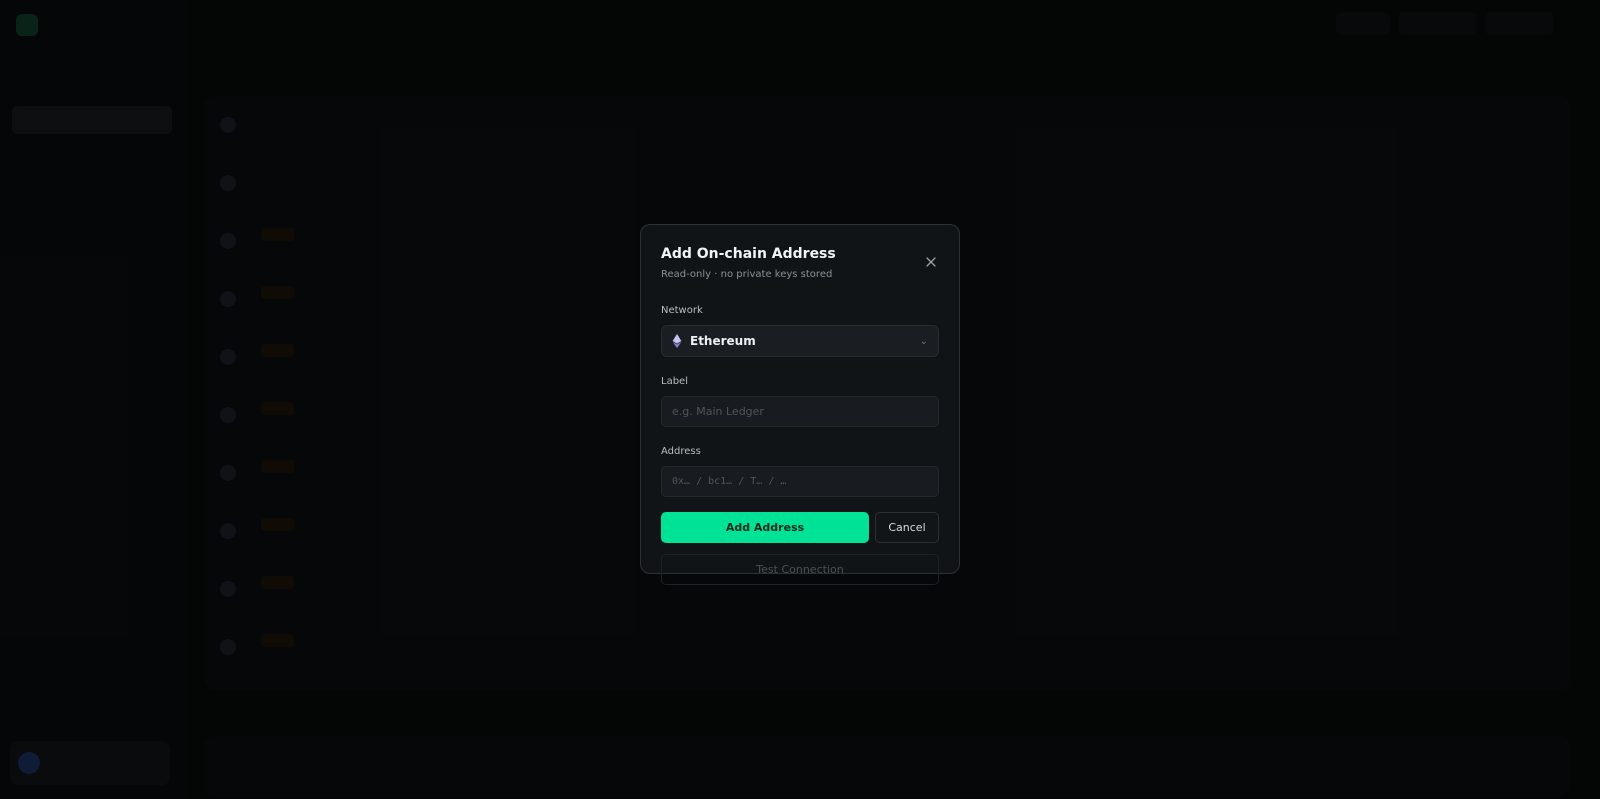 This screenshot has height=799, width=1600. Describe the element at coordinates (800, 341) in the screenshot. I see `network-select: Ethereum ⌄` at that location.